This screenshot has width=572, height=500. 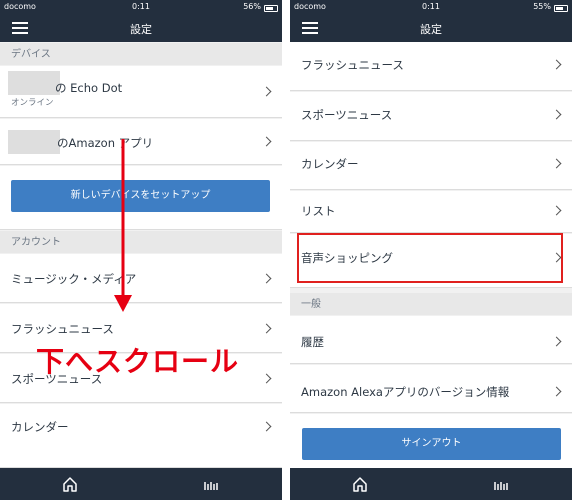 I want to click on status-bar: docomo 0:11 55%, so click(x=431, y=7).